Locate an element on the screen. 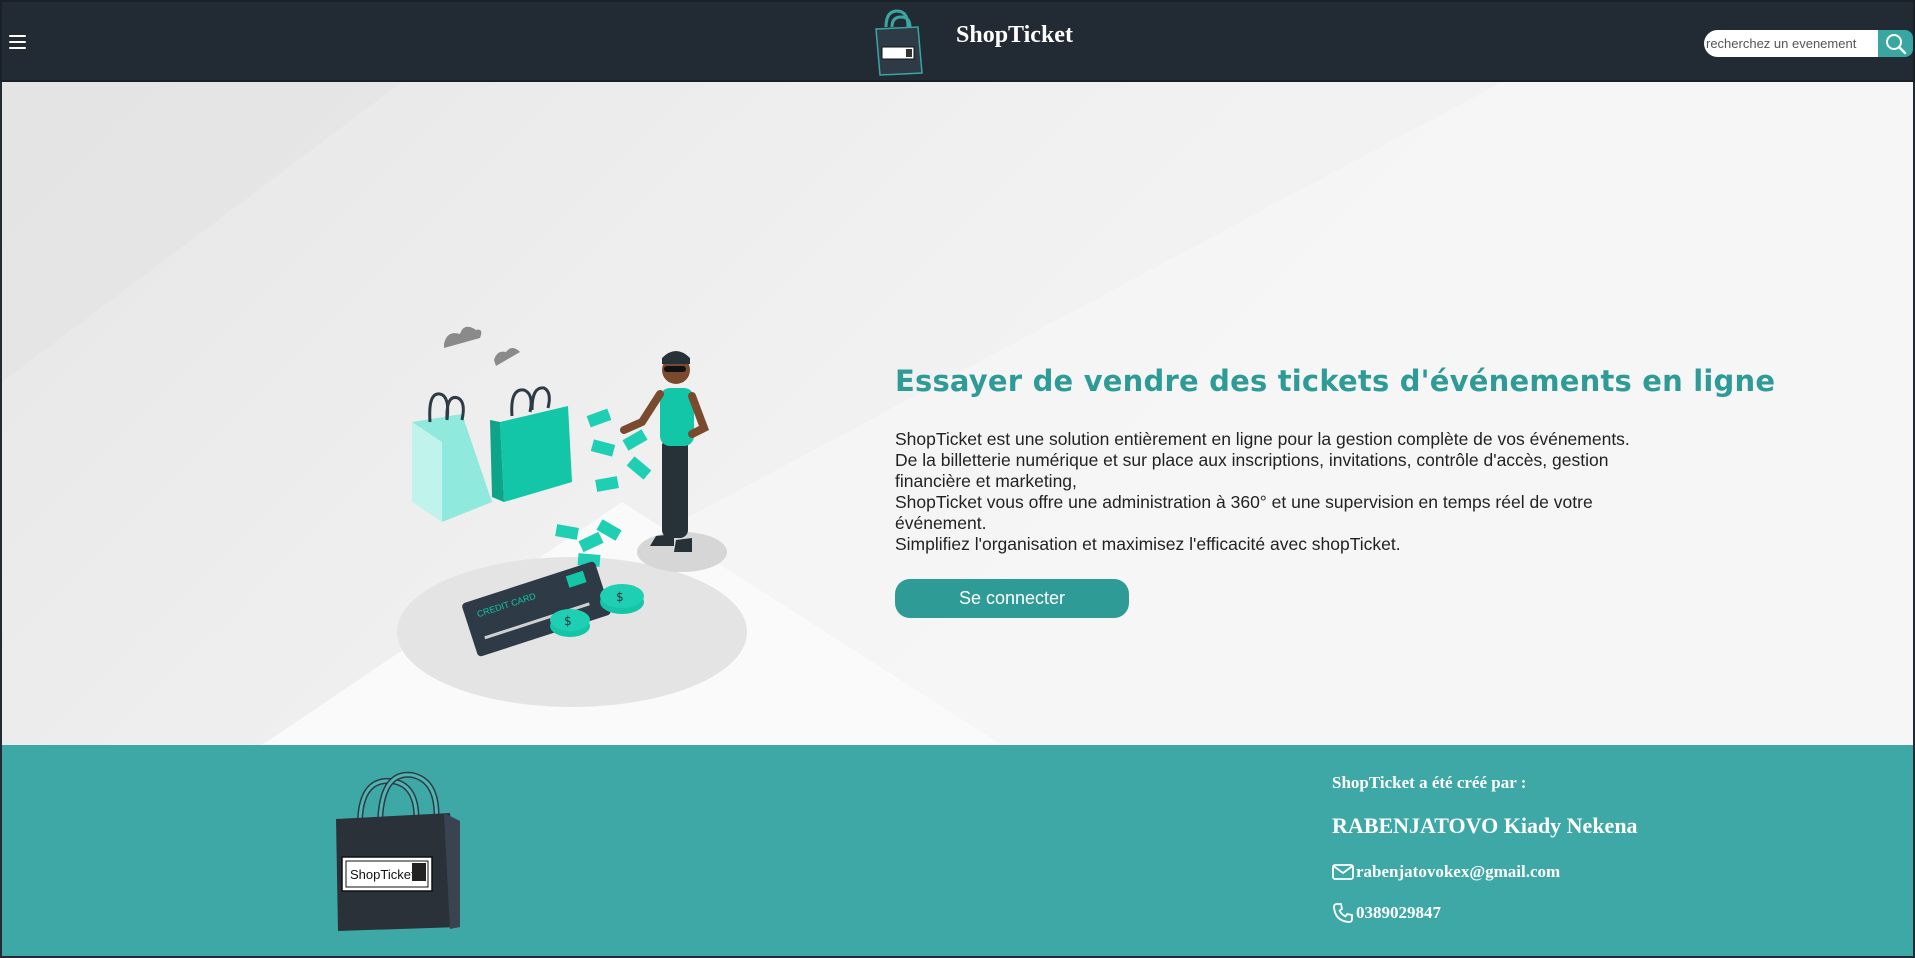  contact-phone: 0389029847 is located at coordinates (1386, 913).